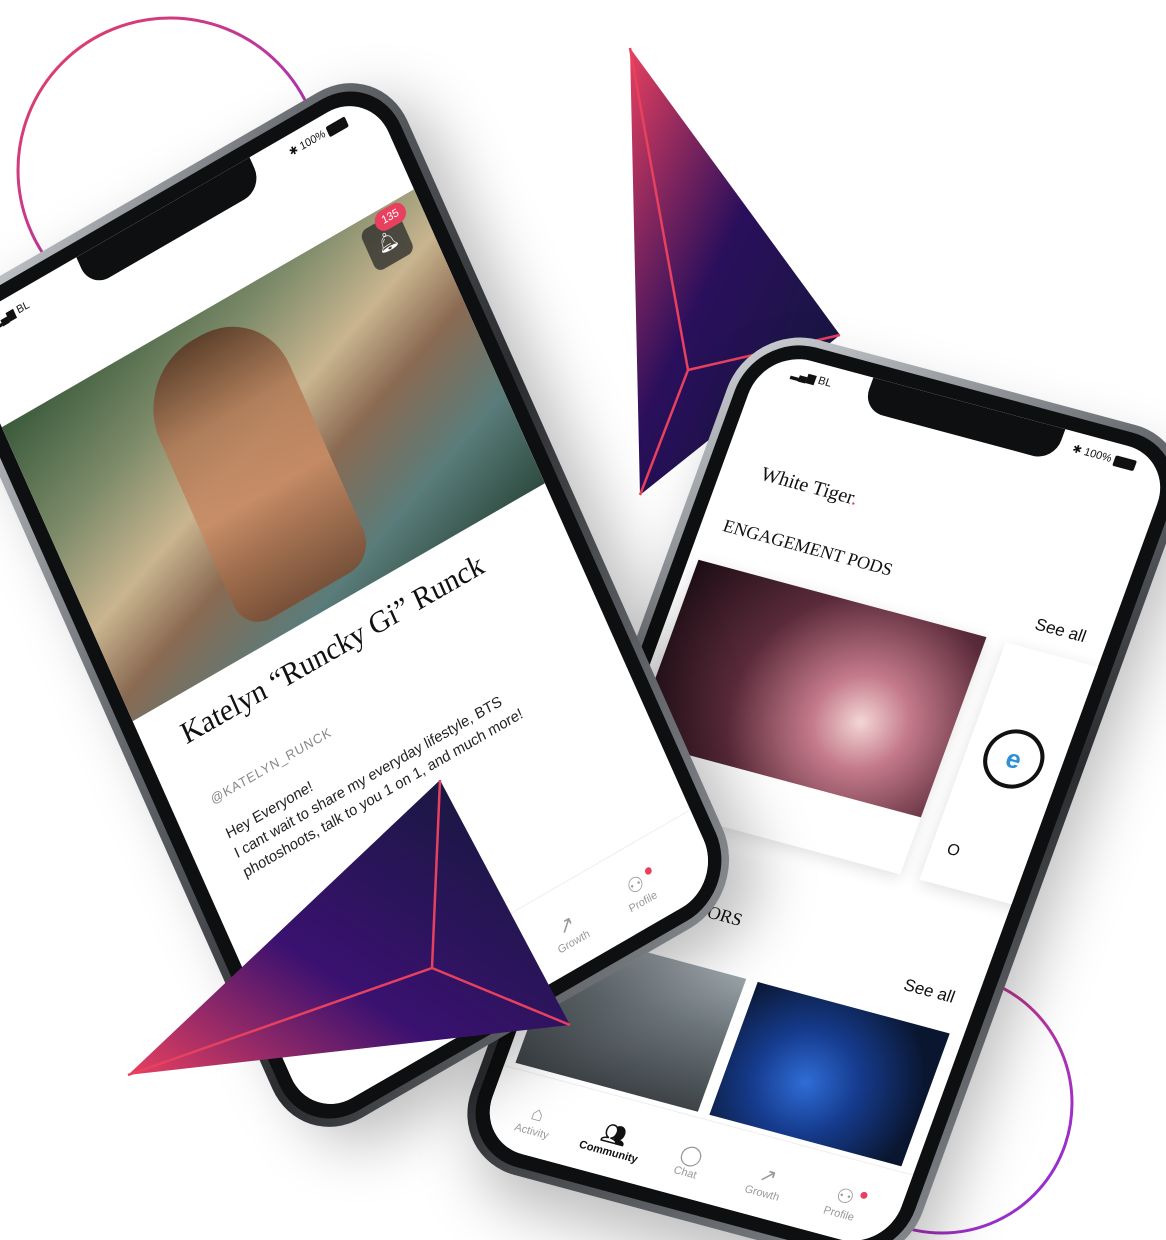 This screenshot has width=1166, height=1240. Describe the element at coordinates (1104, 456) in the screenshot. I see `battery-indicator: ✱ 100%` at that location.